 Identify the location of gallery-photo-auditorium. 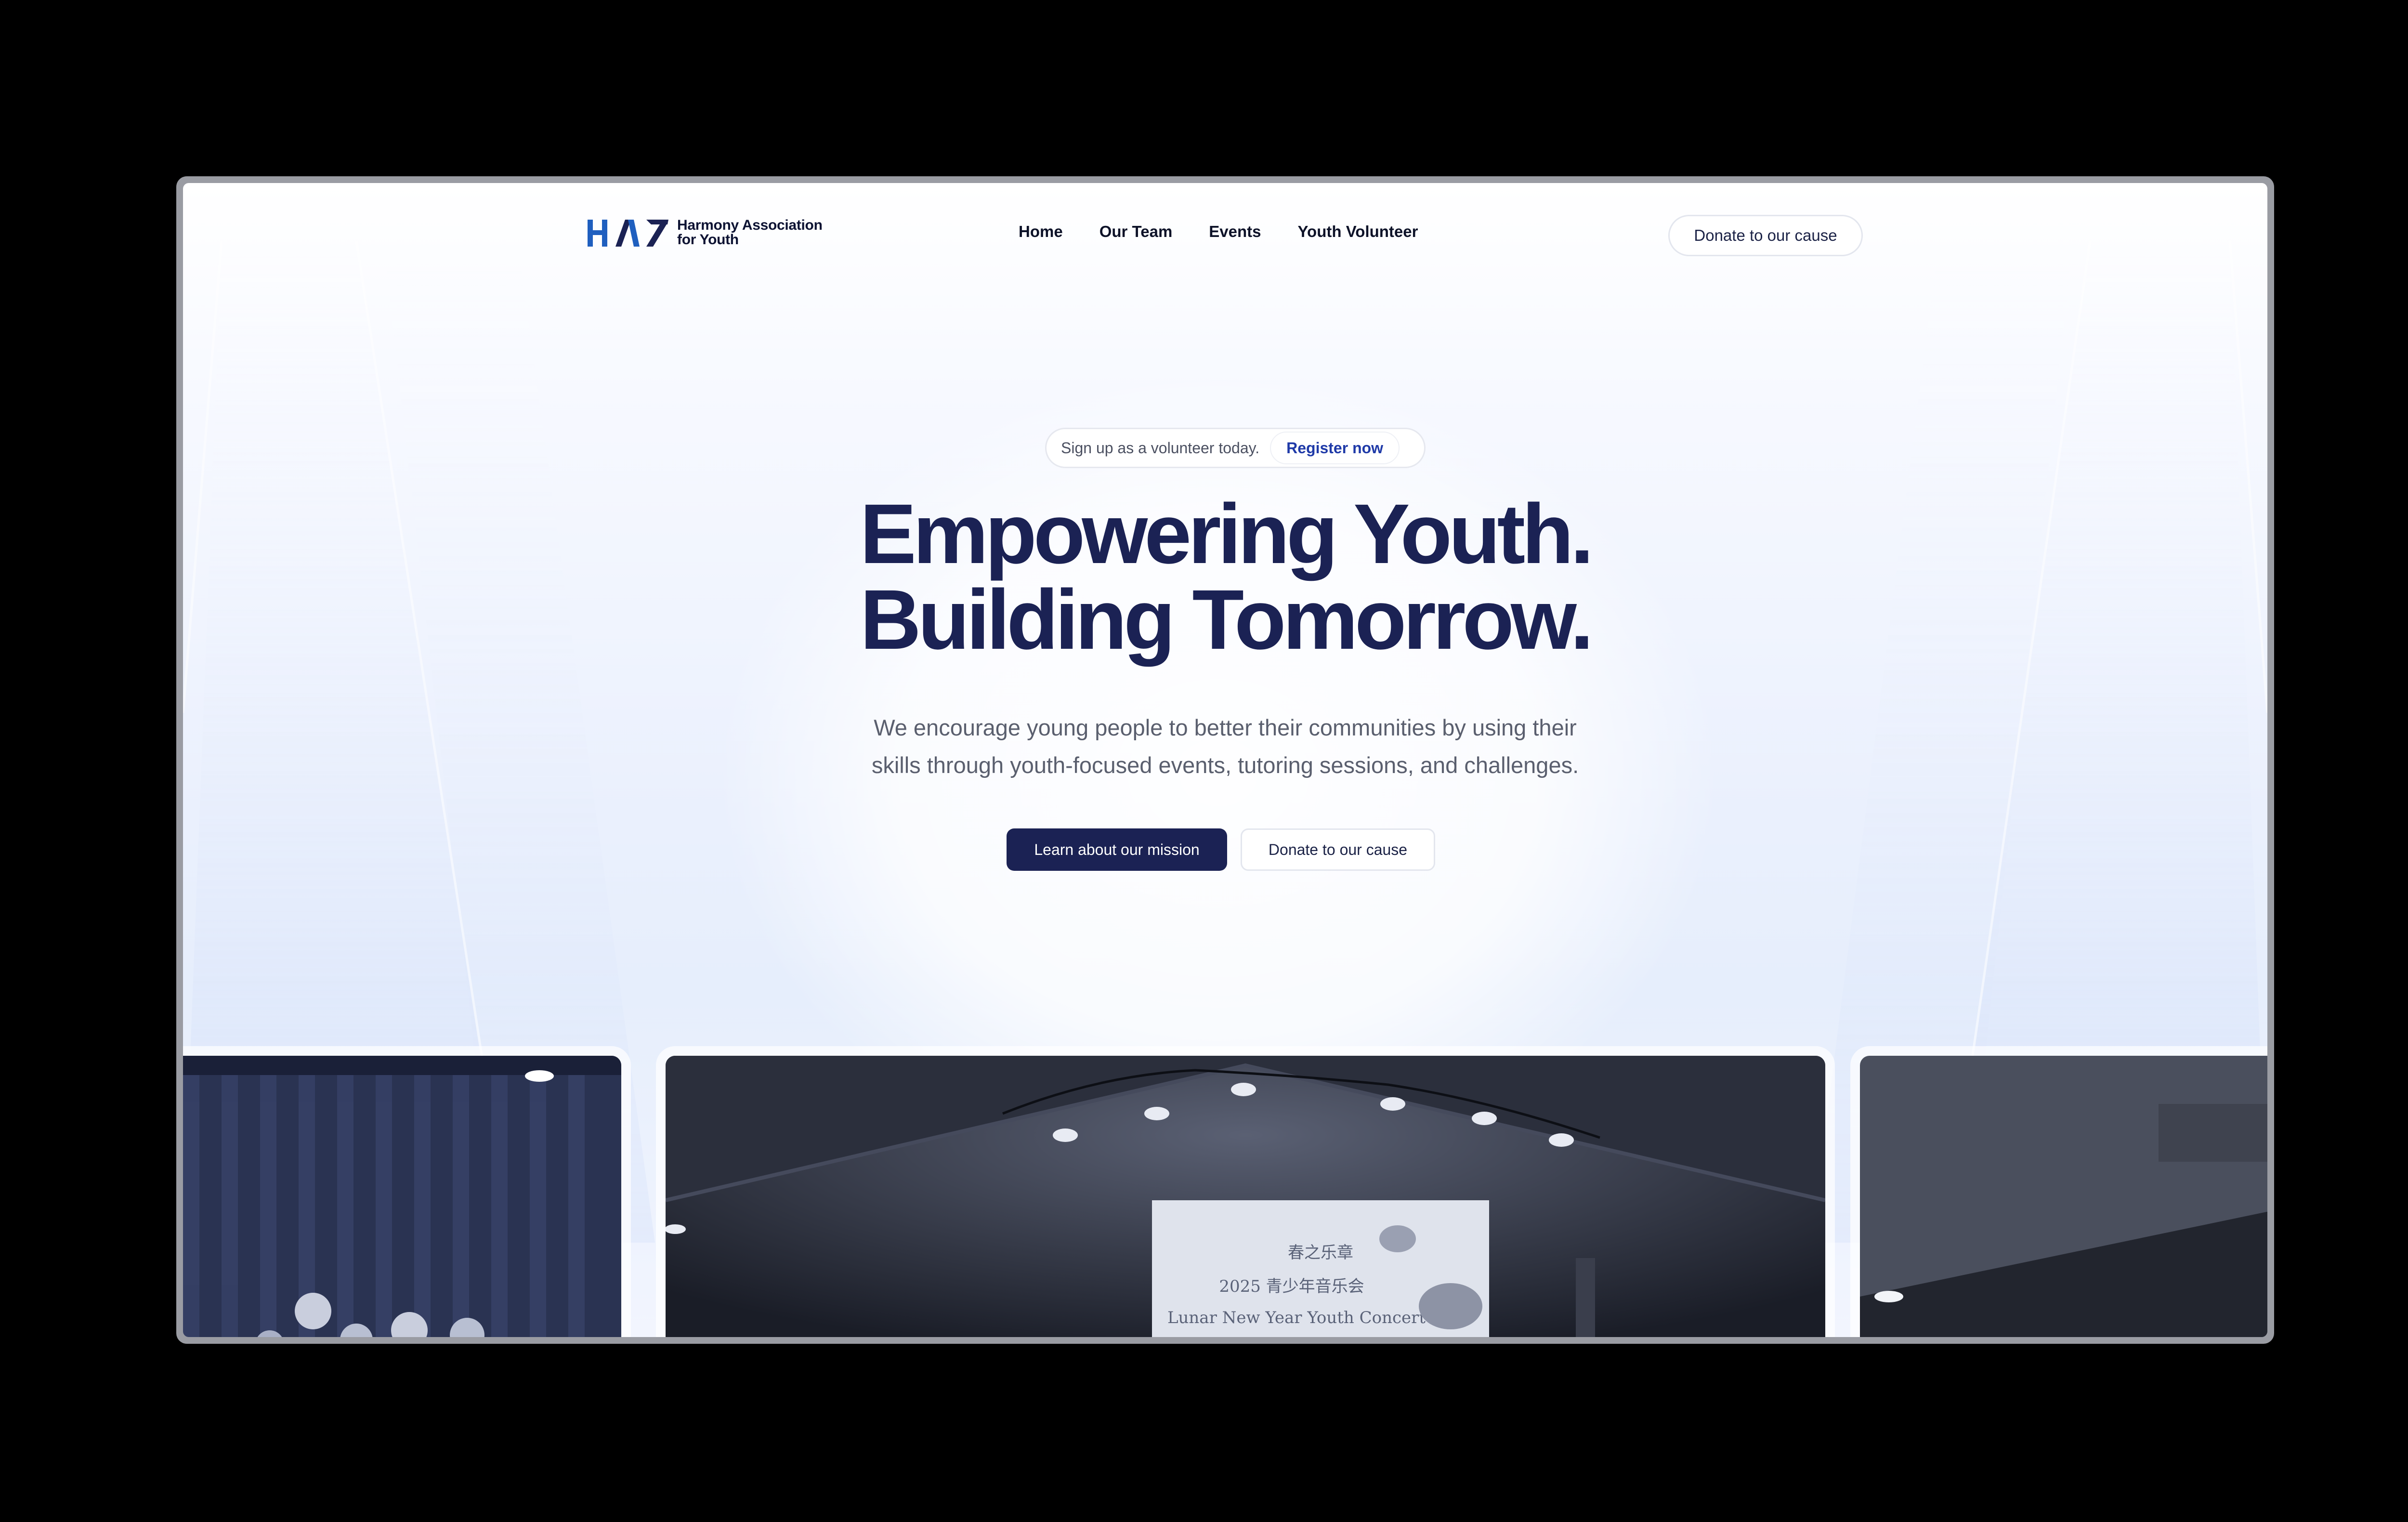
(2058, 1192).